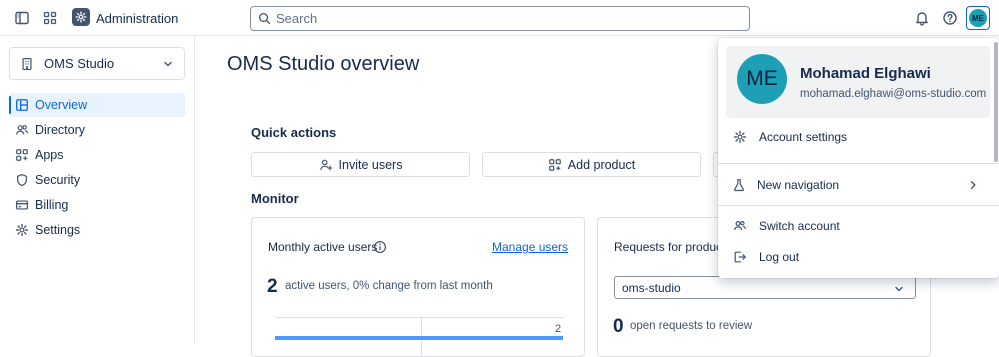  Describe the element at coordinates (858, 137) in the screenshot. I see `account-settings-menu-item: Account settings` at that location.